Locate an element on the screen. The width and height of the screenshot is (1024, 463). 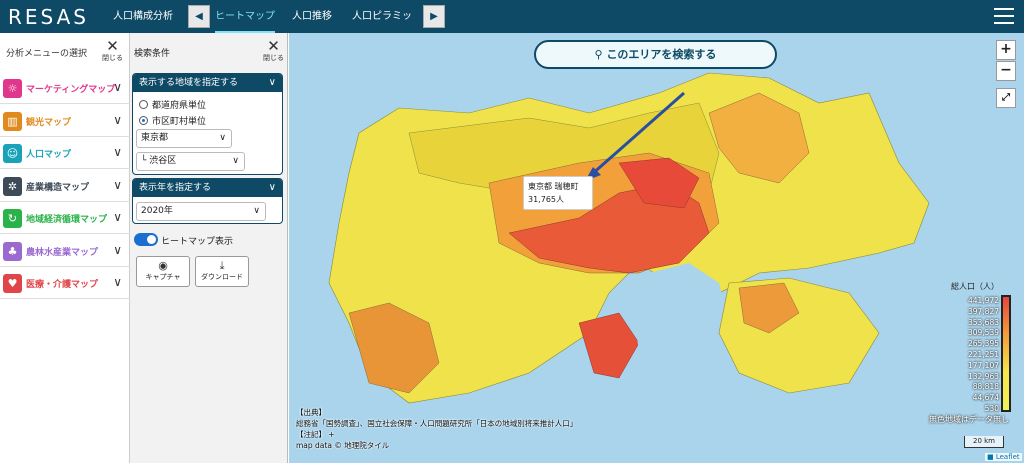
menu-item-5: ♣ 農林水産業マップ ∨ is located at coordinates (65, 251).